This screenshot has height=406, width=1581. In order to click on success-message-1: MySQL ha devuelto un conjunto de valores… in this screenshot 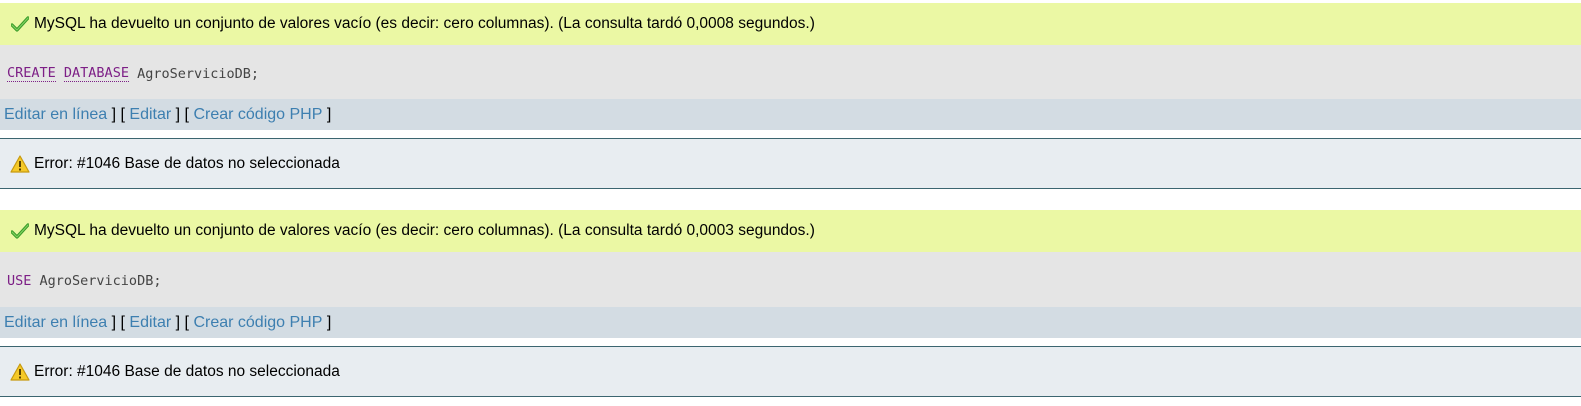, I will do `click(790, 24)`.